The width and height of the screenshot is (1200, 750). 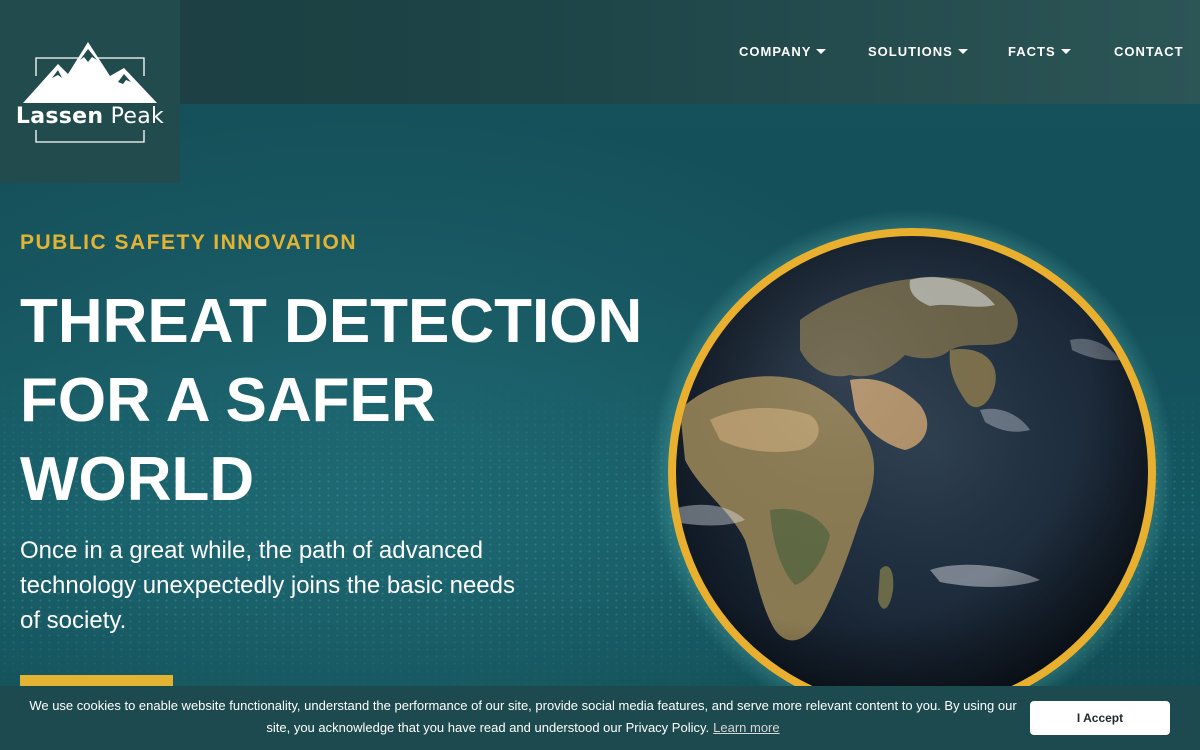 I want to click on brand-name-bold: Lassen, so click(x=59, y=116).